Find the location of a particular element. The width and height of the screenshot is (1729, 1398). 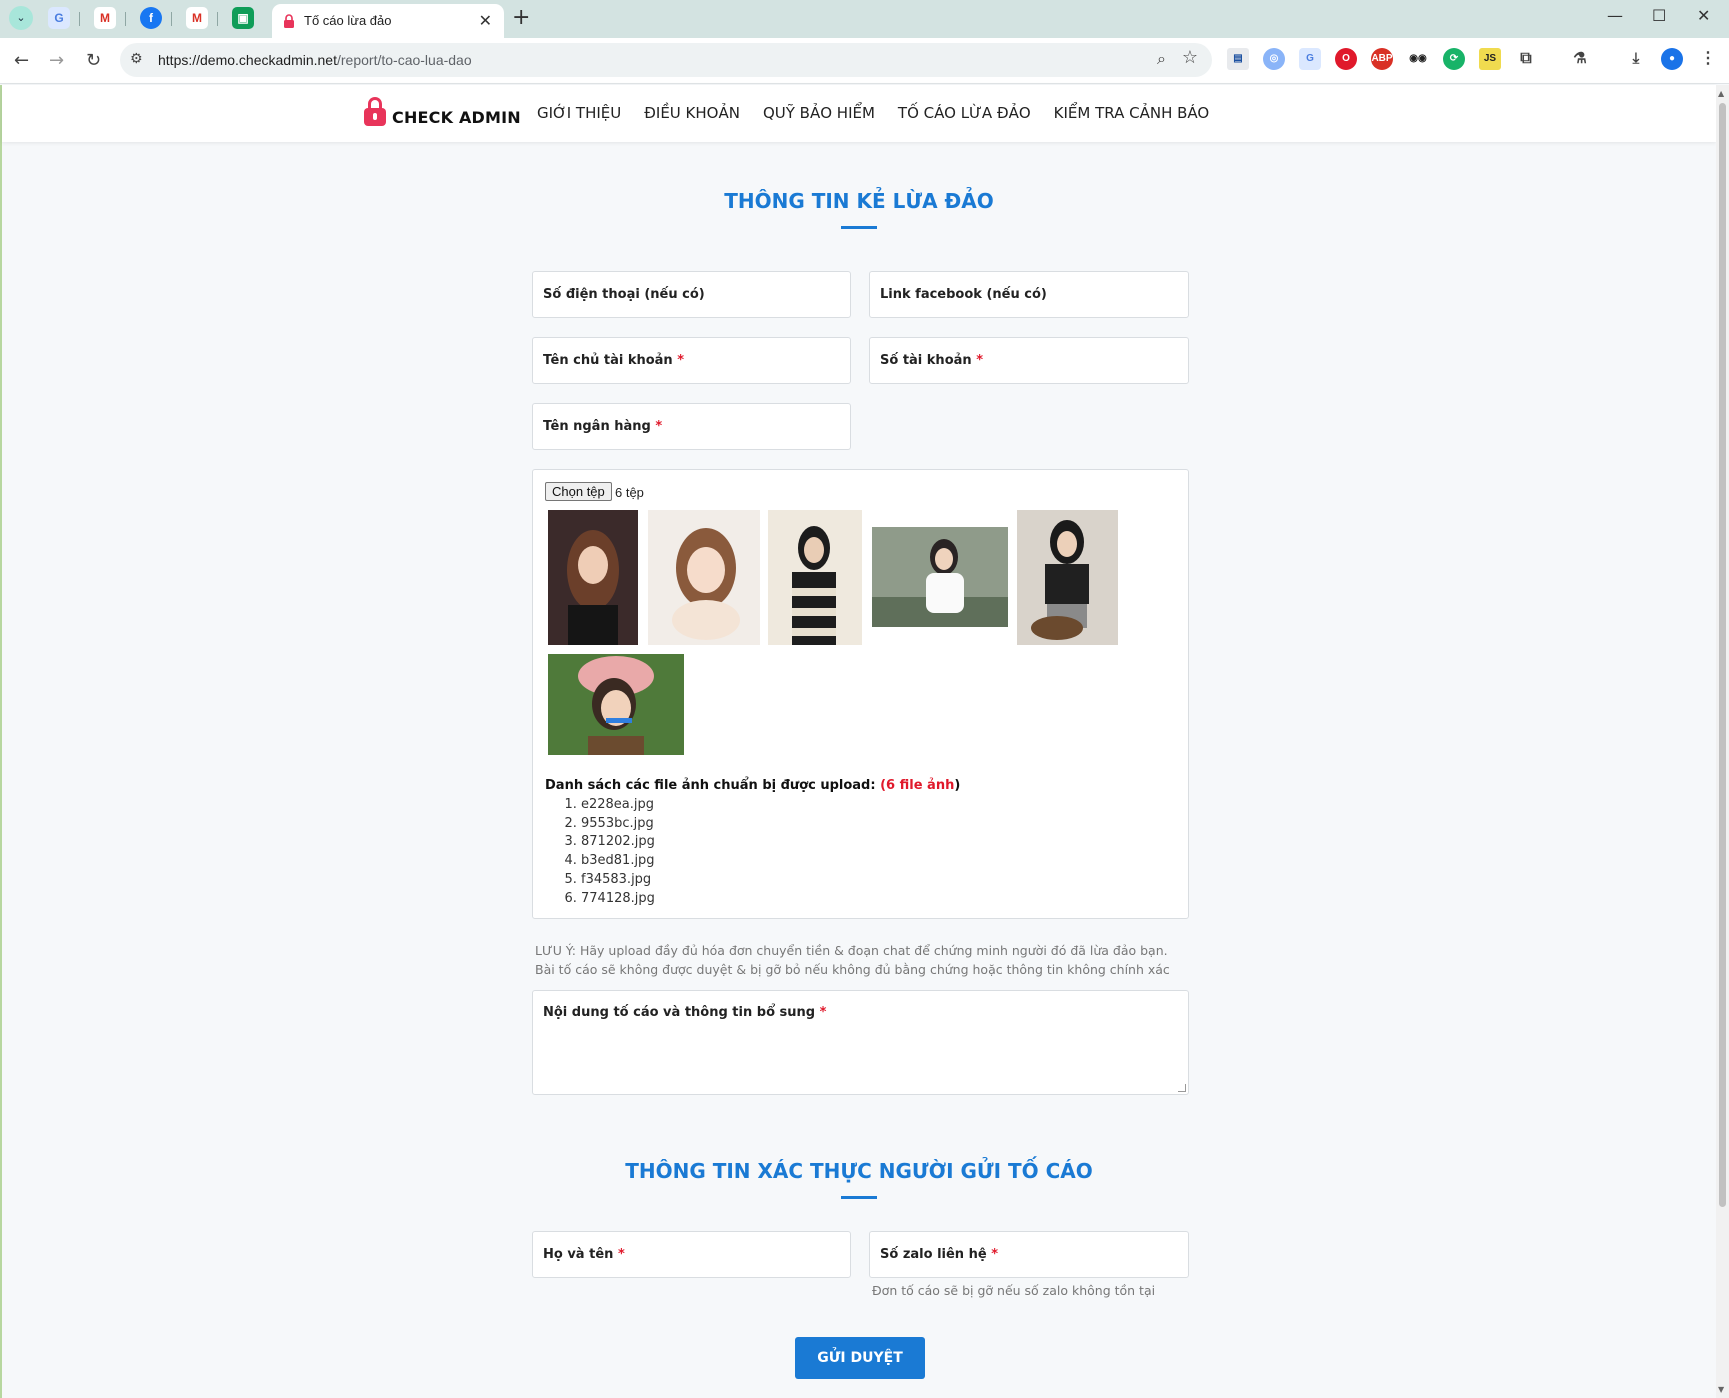

fullname-field: Họ và tên * is located at coordinates (691, 1254).